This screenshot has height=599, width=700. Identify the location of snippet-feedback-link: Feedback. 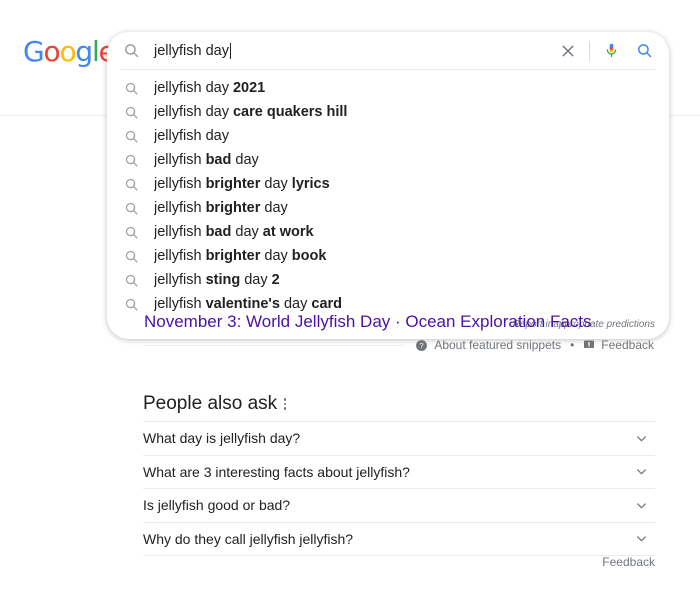
(618, 345).